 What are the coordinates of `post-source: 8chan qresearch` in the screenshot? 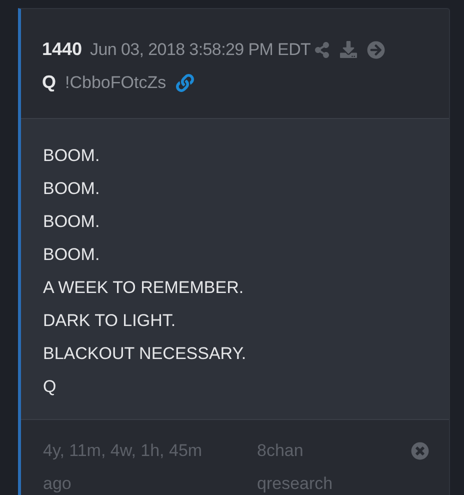 It's located at (295, 467).